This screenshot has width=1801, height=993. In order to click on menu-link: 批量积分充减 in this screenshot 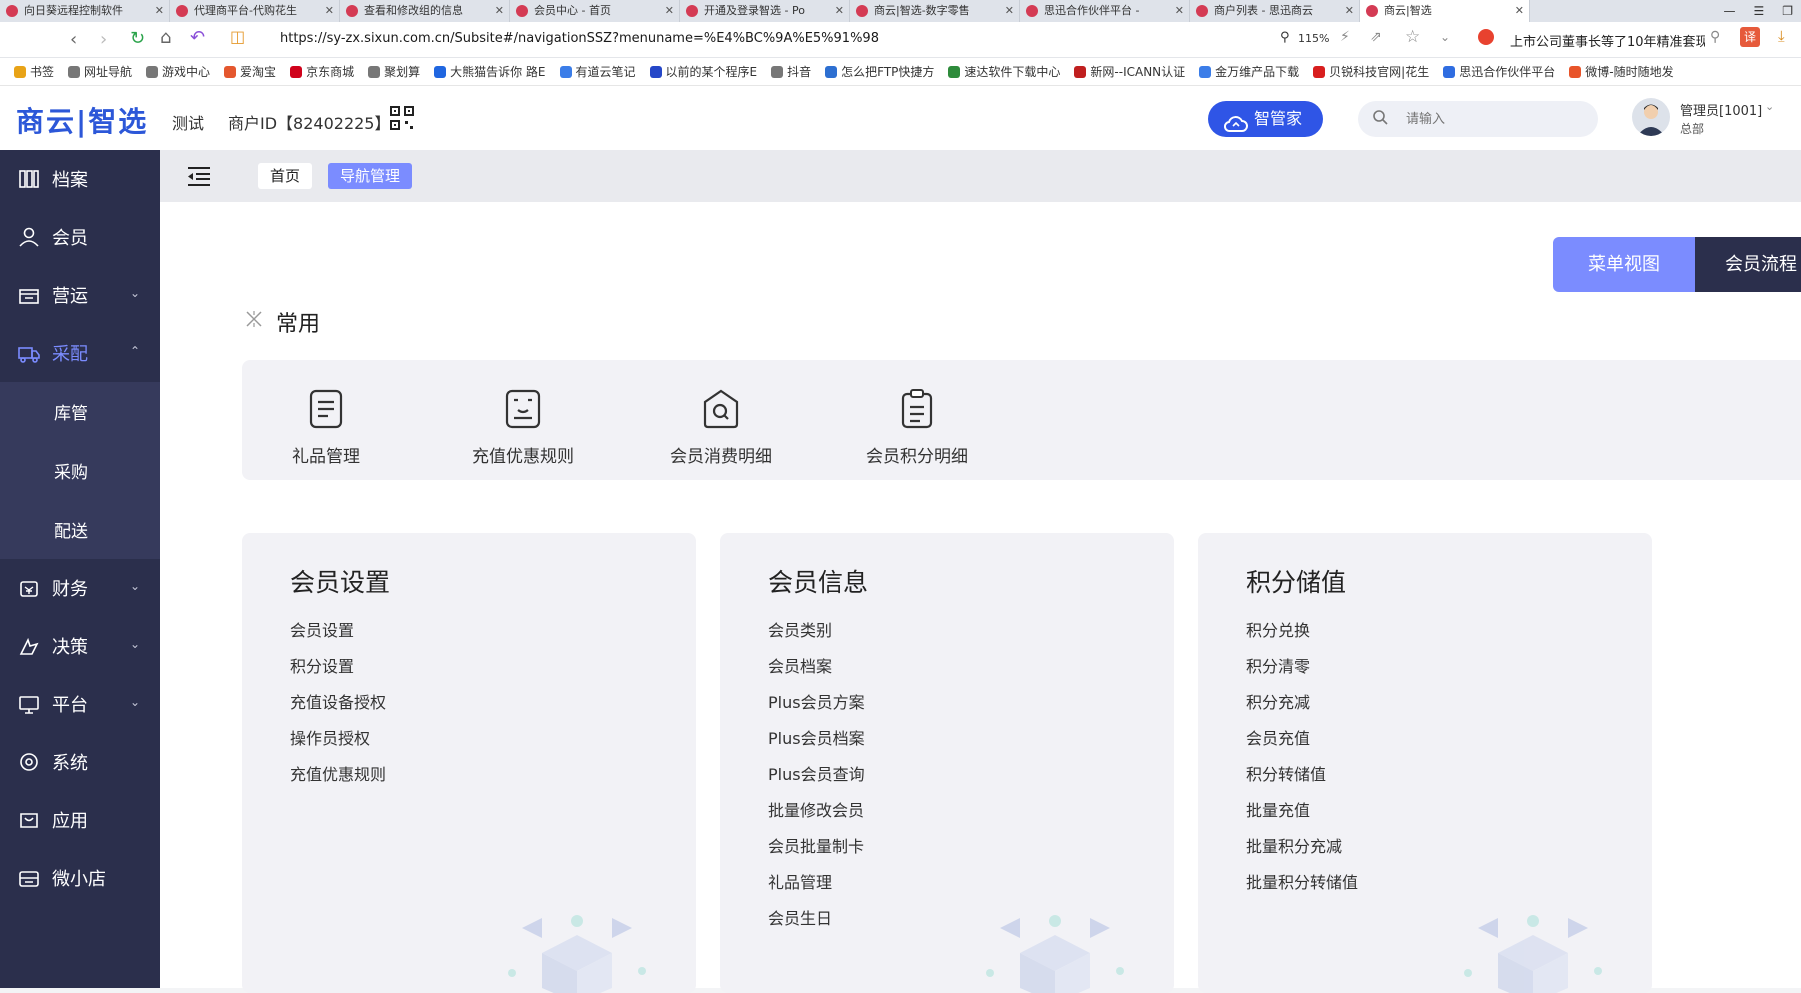, I will do `click(1302, 847)`.